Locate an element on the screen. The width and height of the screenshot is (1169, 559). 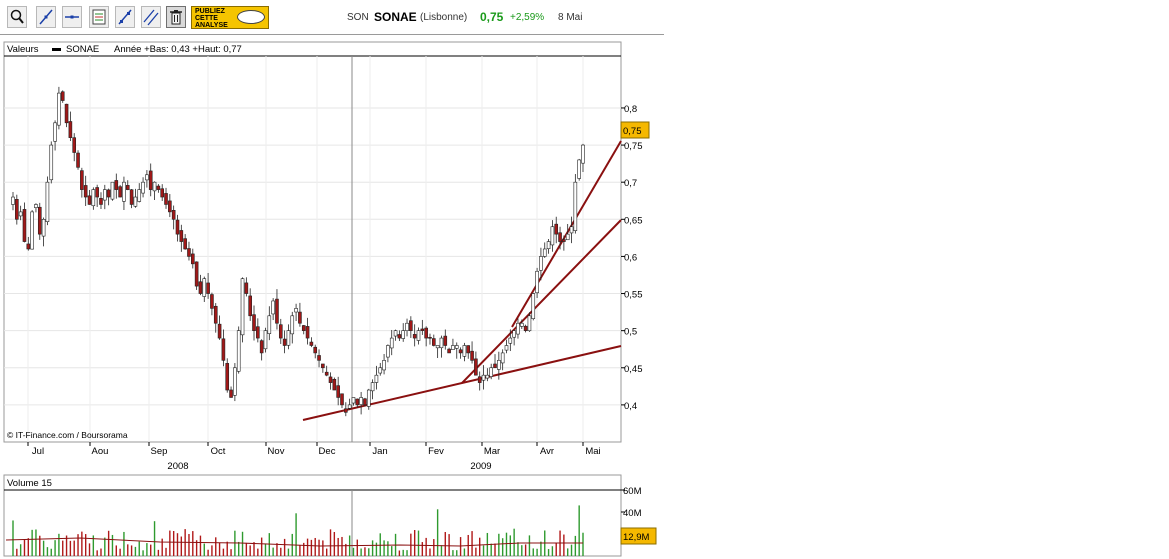
indicator-icon is located at coordinates (99, 17).